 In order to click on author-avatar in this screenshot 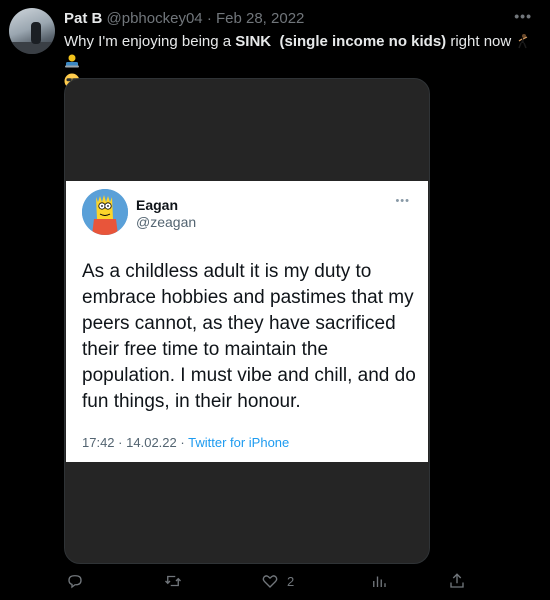, I will do `click(32, 31)`.